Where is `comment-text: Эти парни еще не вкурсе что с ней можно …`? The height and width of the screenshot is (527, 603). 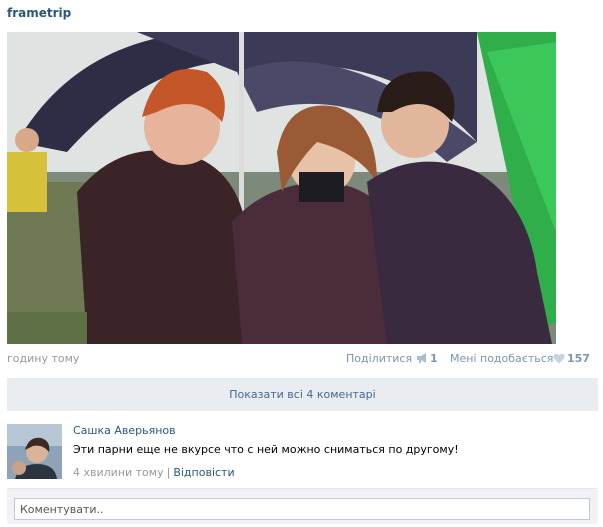 comment-text: Эти парни еще не вкурсе что с ней можно … is located at coordinates (266, 449).